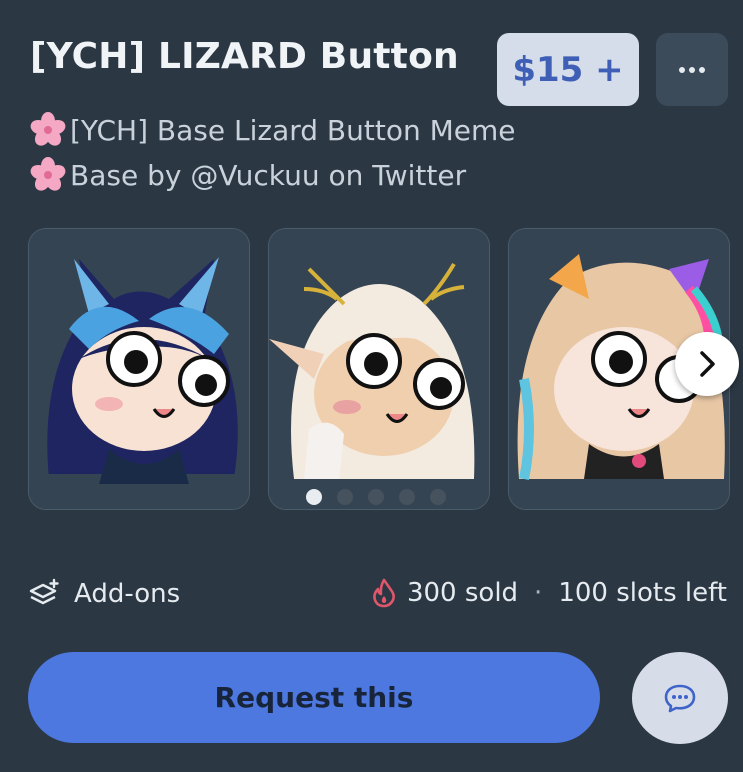 Image resolution: width=743 pixels, height=772 pixels. Describe the element at coordinates (244, 56) in the screenshot. I see `listing-title: [YCH] LIZARD Button` at that location.